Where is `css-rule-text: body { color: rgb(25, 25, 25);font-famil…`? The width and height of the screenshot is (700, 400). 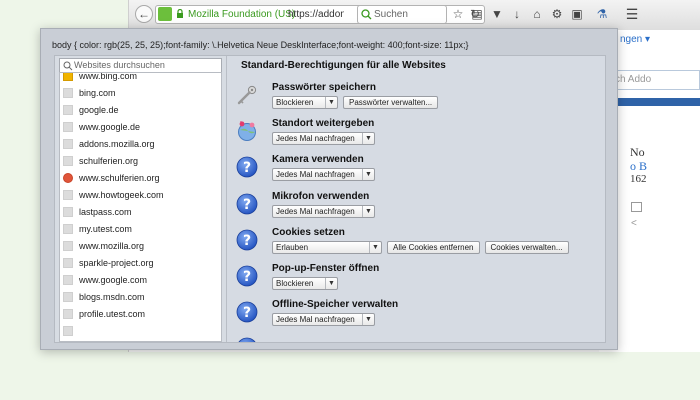
css-rule-text: body { color: rgb(25, 25, 25);font-famil… is located at coordinates (260, 45).